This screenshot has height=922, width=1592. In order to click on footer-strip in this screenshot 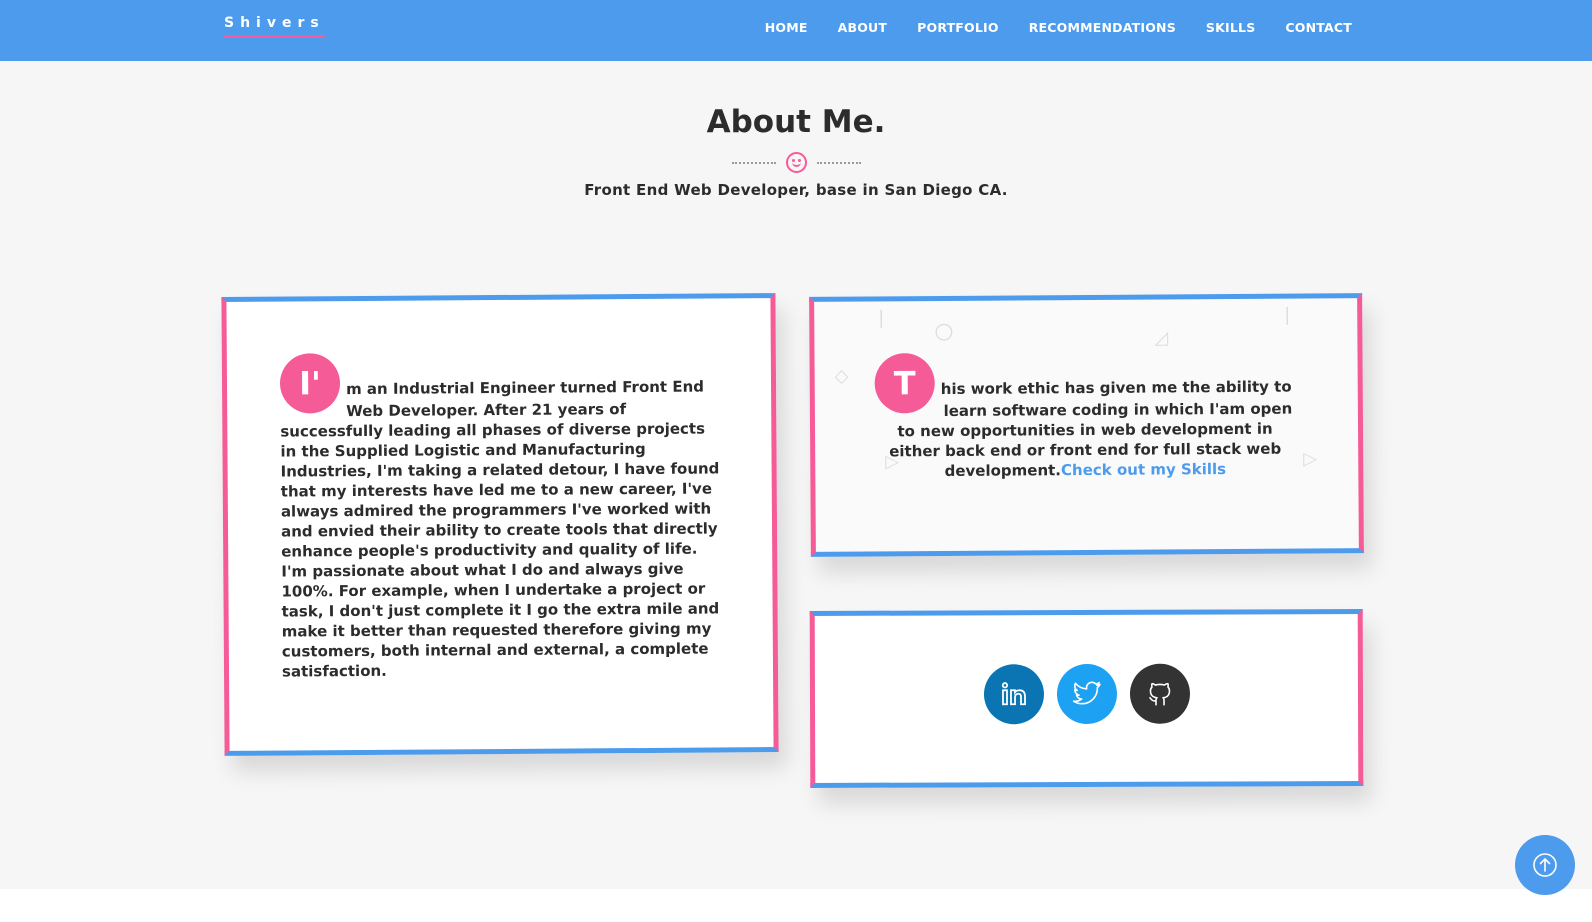, I will do `click(796, 905)`.